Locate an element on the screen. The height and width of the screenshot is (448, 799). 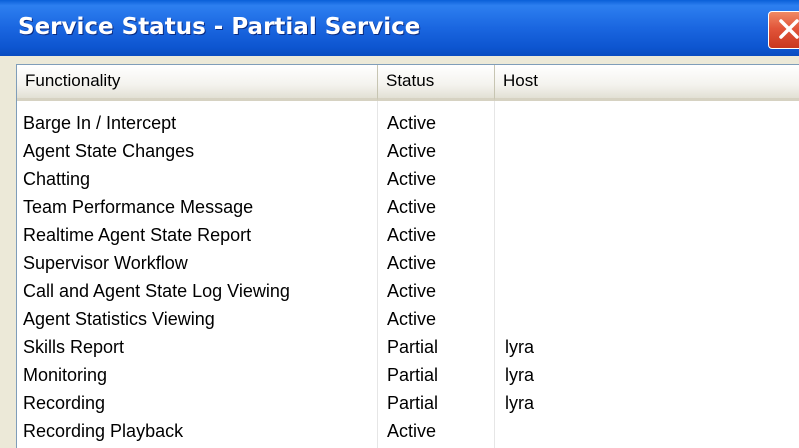
cell-functionality: Recording Playback is located at coordinates (103, 431).